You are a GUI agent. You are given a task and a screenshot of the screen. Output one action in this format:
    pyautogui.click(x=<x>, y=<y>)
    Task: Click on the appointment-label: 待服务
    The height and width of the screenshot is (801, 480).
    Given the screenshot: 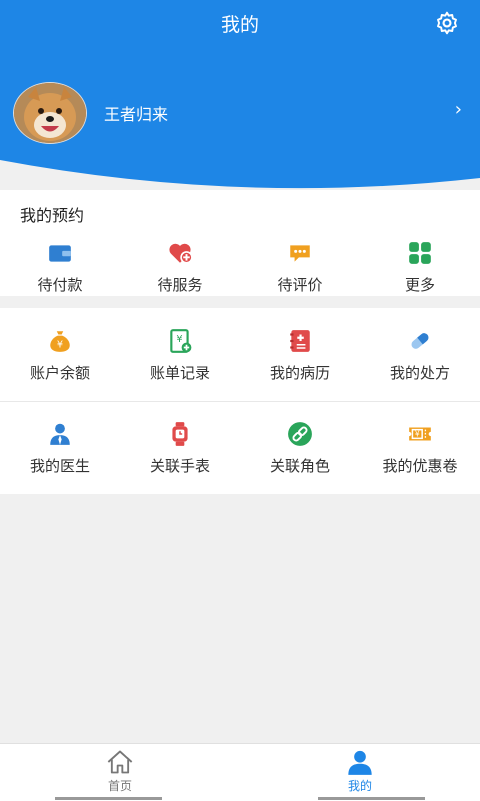 What is the action you would take?
    pyautogui.click(x=180, y=285)
    